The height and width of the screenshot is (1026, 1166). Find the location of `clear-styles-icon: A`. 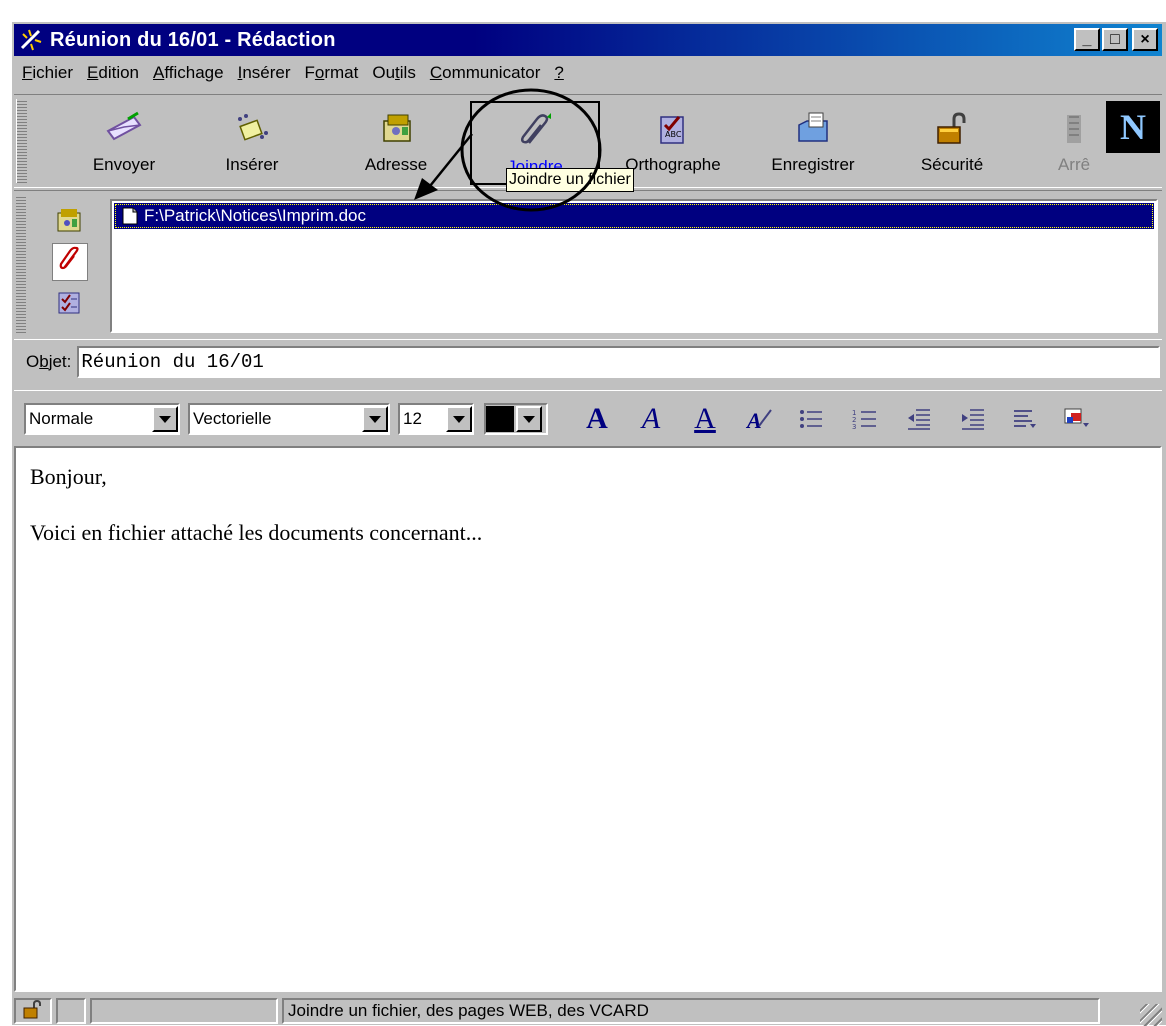

clear-styles-icon: A is located at coordinates (759, 419).